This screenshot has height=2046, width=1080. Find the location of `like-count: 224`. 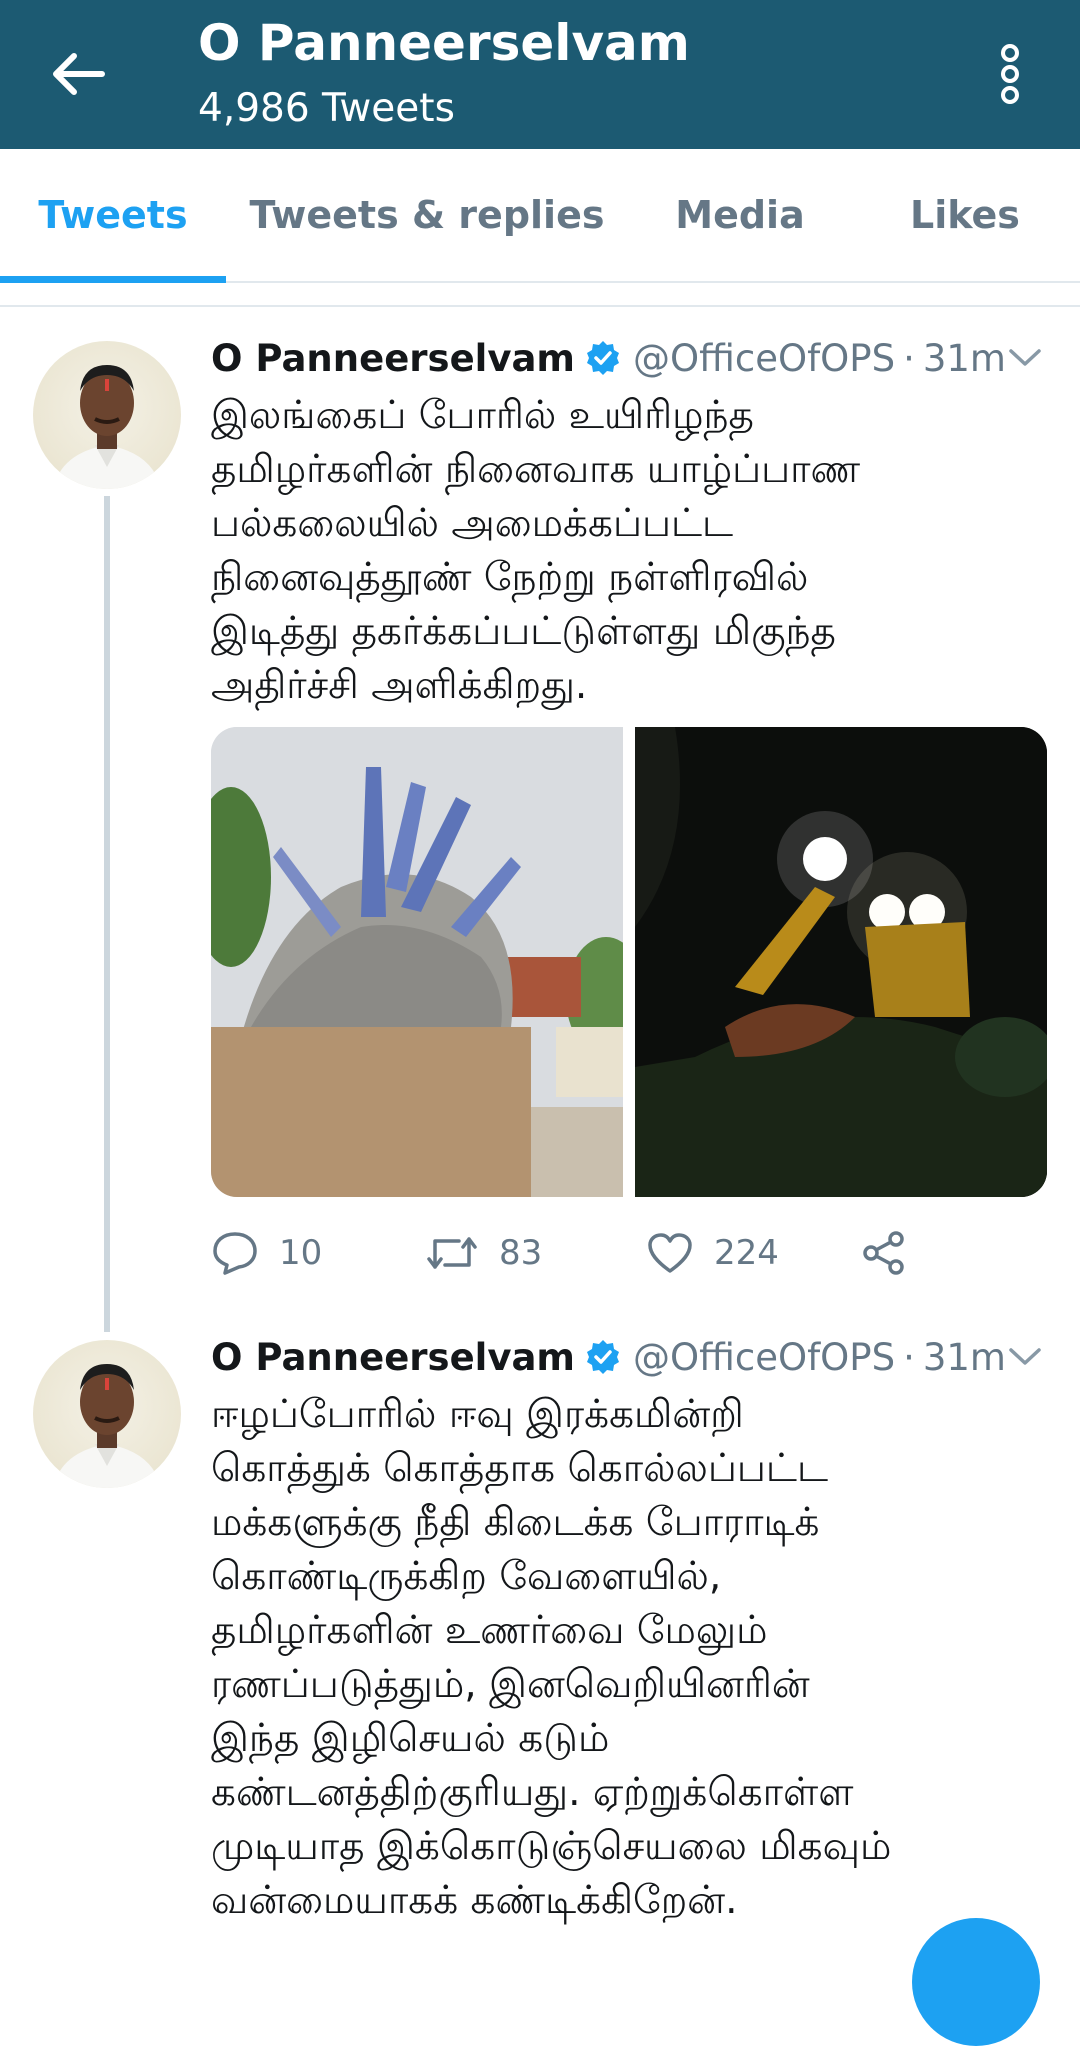

like-count: 224 is located at coordinates (746, 1253).